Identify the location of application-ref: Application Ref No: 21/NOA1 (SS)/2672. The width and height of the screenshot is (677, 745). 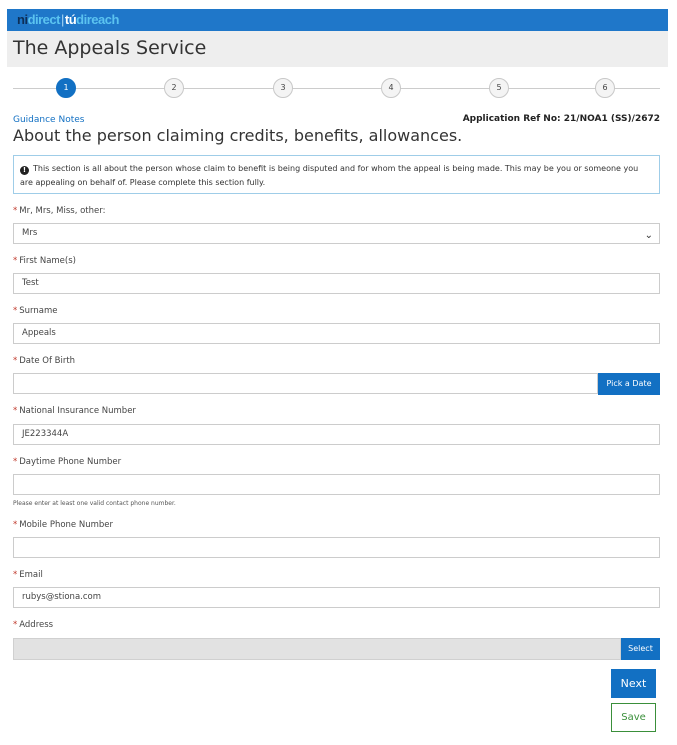
(561, 119).